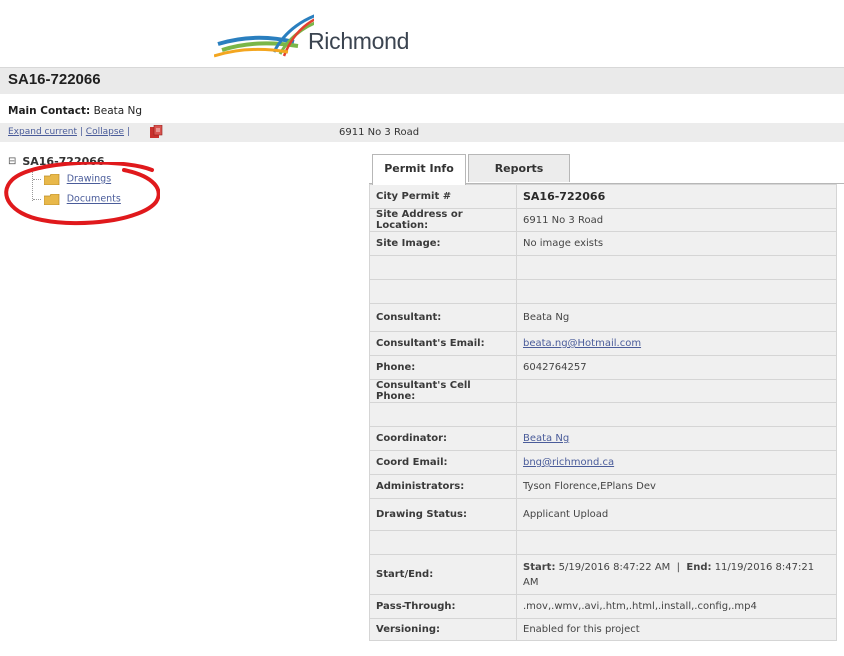 The width and height of the screenshot is (844, 656). I want to click on main-contact-label: Main Contact:, so click(49, 111).